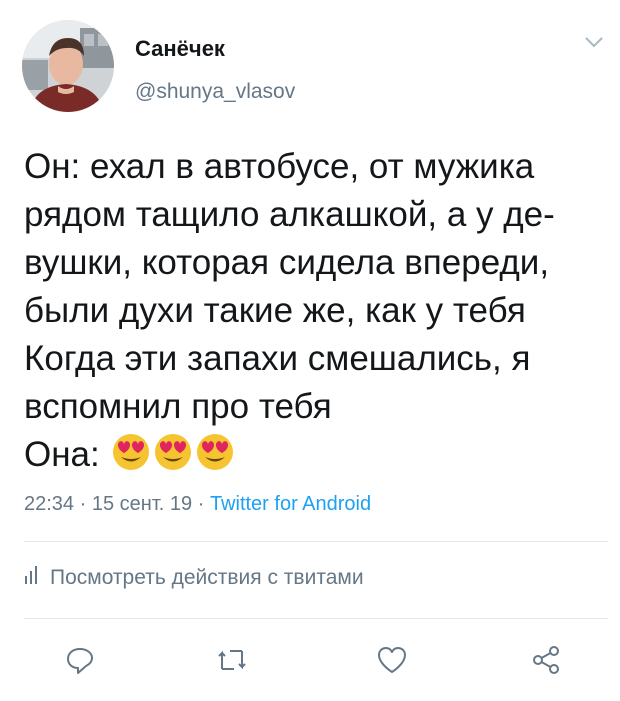 This screenshot has height=701, width=620. I want to click on emoji-row, so click(172, 454).